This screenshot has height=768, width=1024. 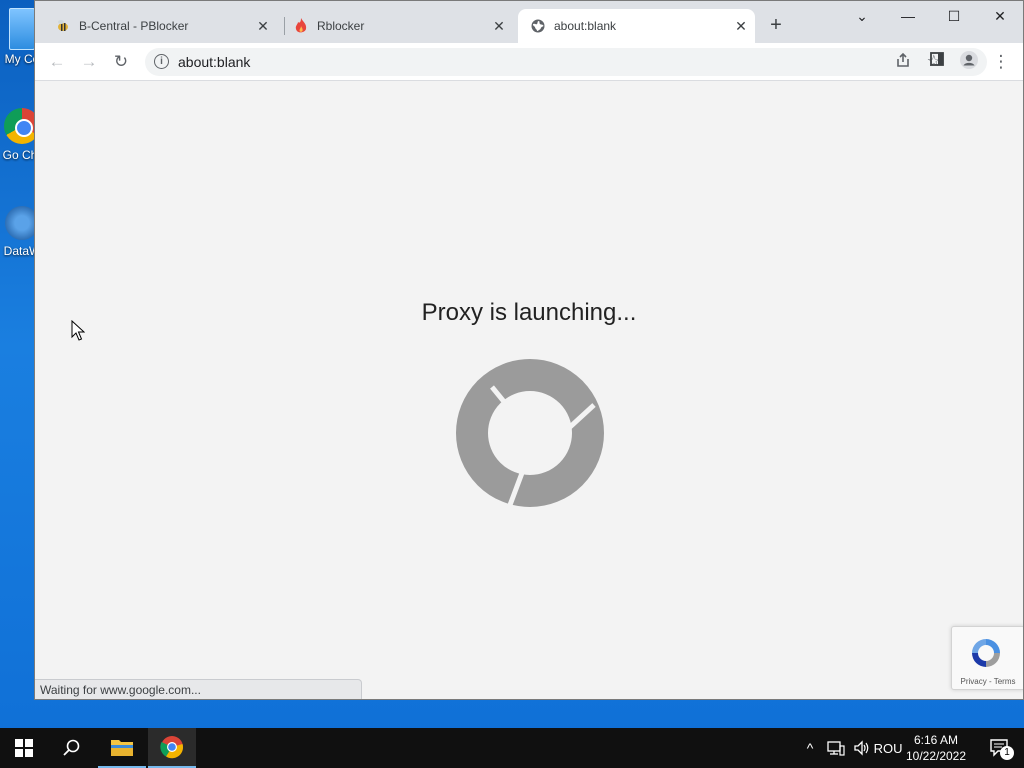 What do you see at coordinates (1007, 753) in the screenshot?
I see `notification-count-badge: 1` at bounding box center [1007, 753].